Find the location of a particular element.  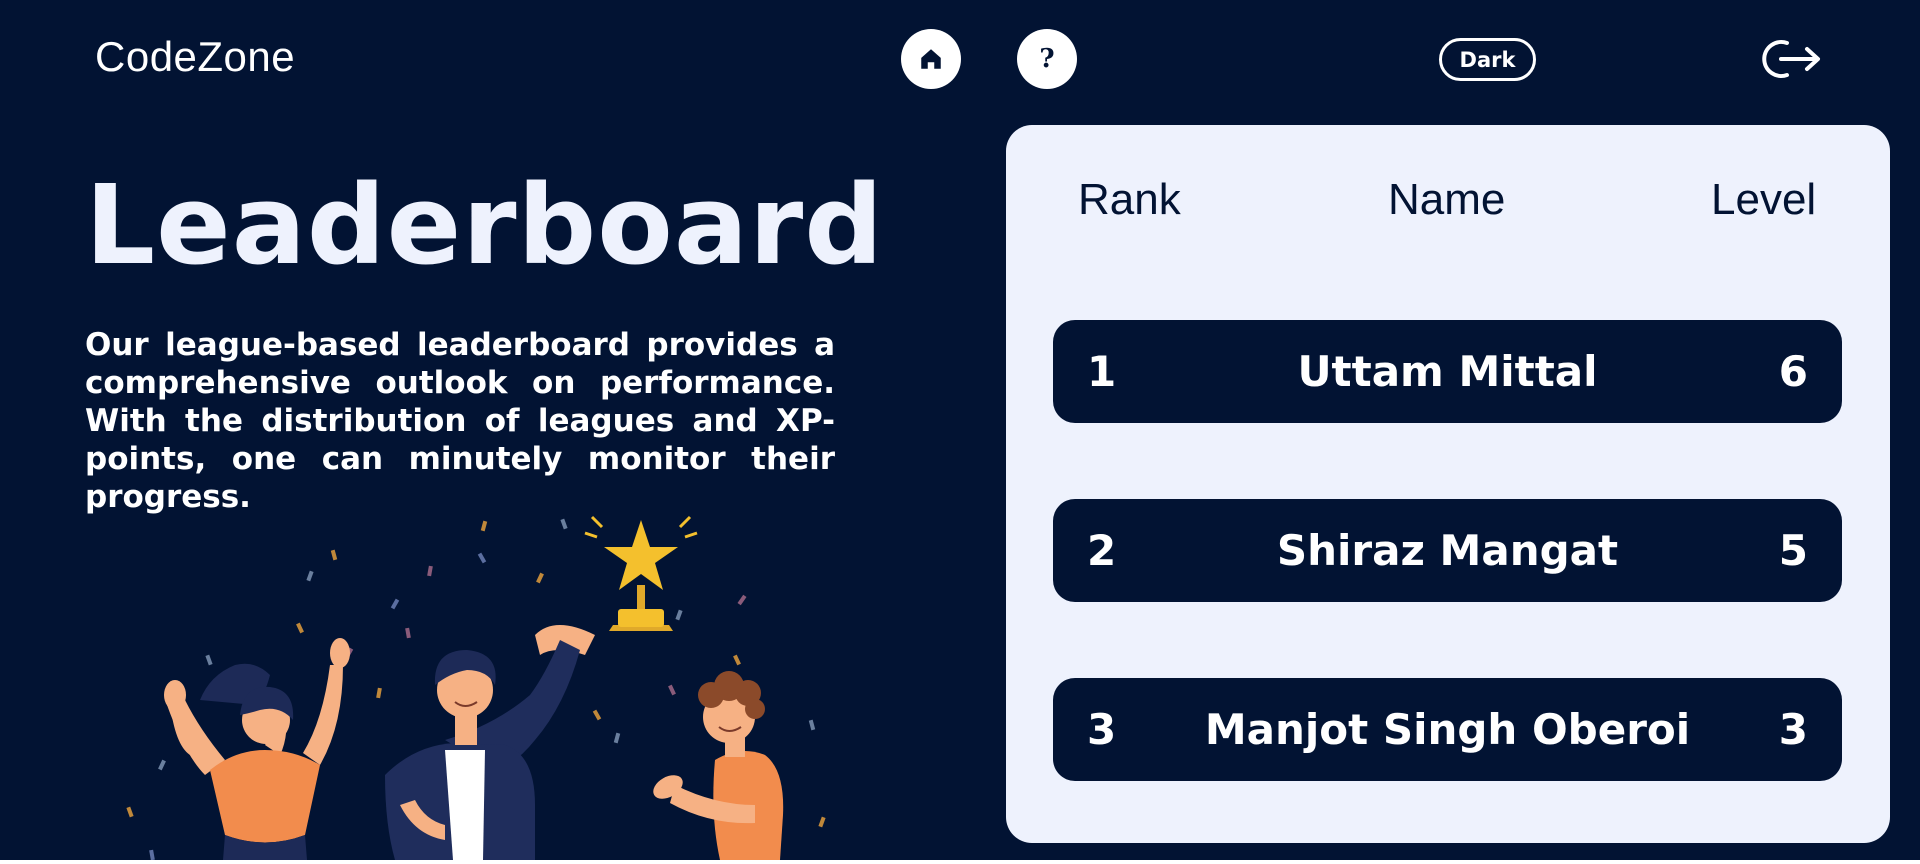

brand-logo: CodeZone is located at coordinates (195, 57).